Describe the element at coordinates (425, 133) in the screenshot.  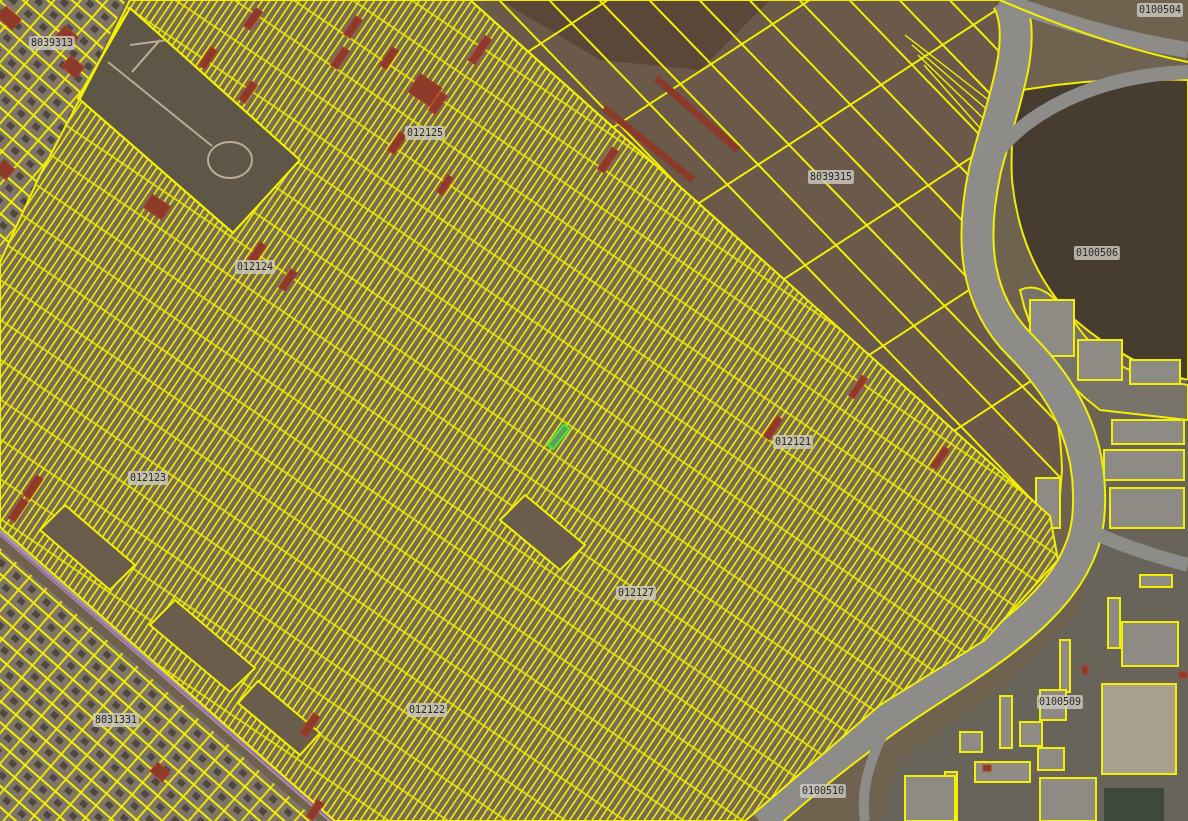
I see `parcel-number: 012125` at that location.